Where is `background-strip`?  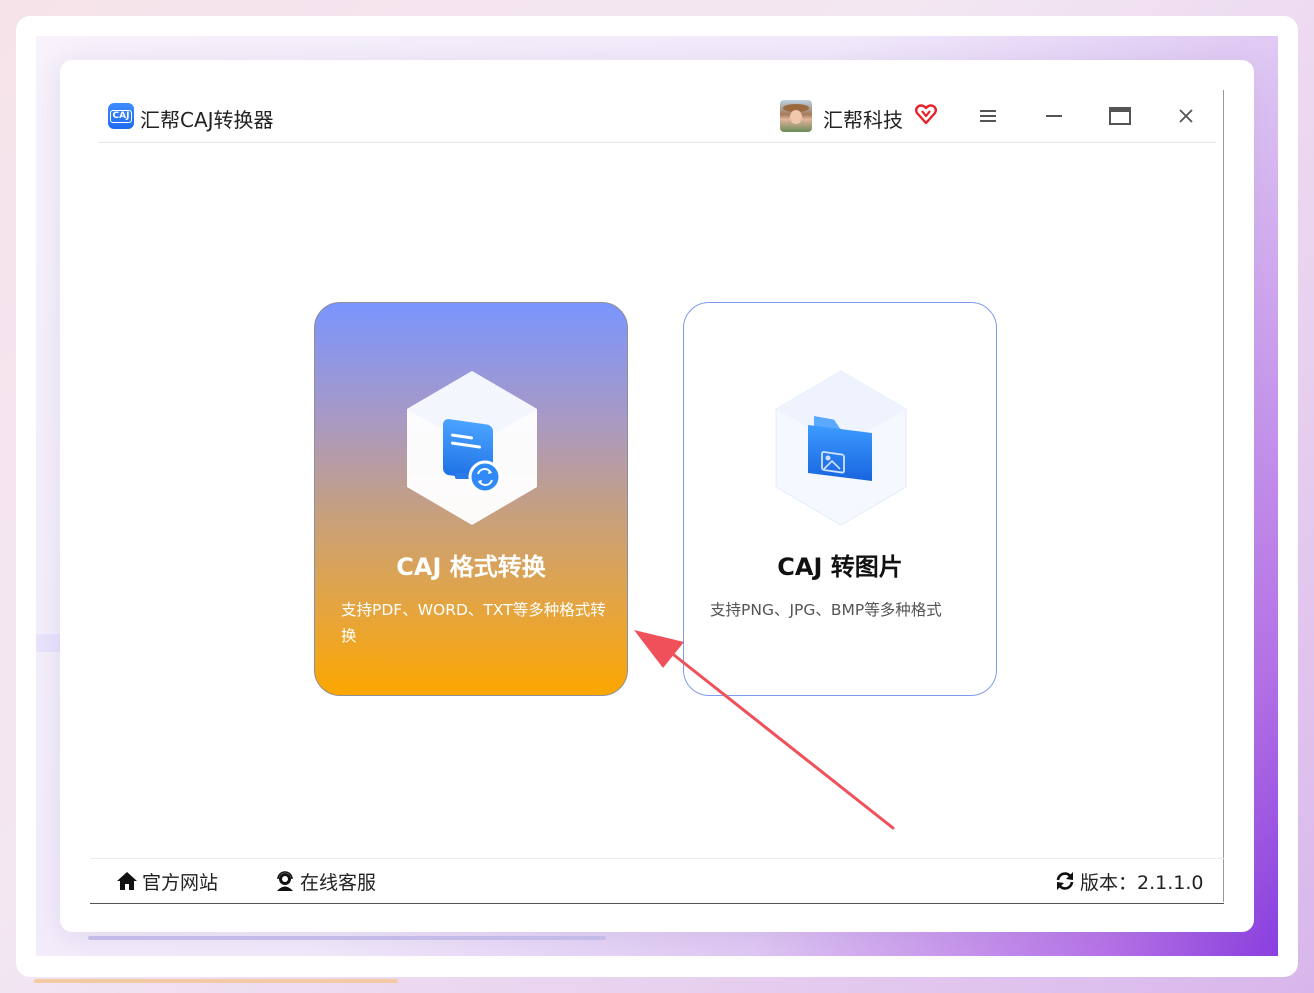 background-strip is located at coordinates (49, 643).